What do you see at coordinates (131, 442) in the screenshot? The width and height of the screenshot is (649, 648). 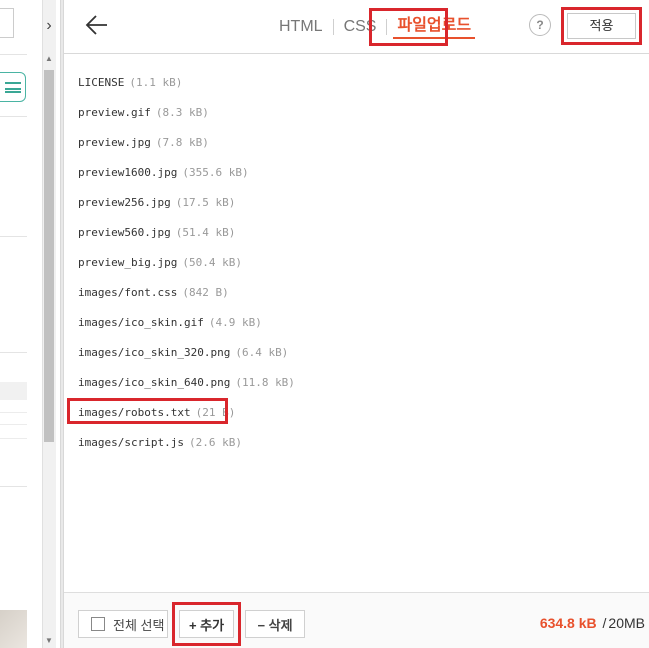 I see `file-name: images/script.js` at bounding box center [131, 442].